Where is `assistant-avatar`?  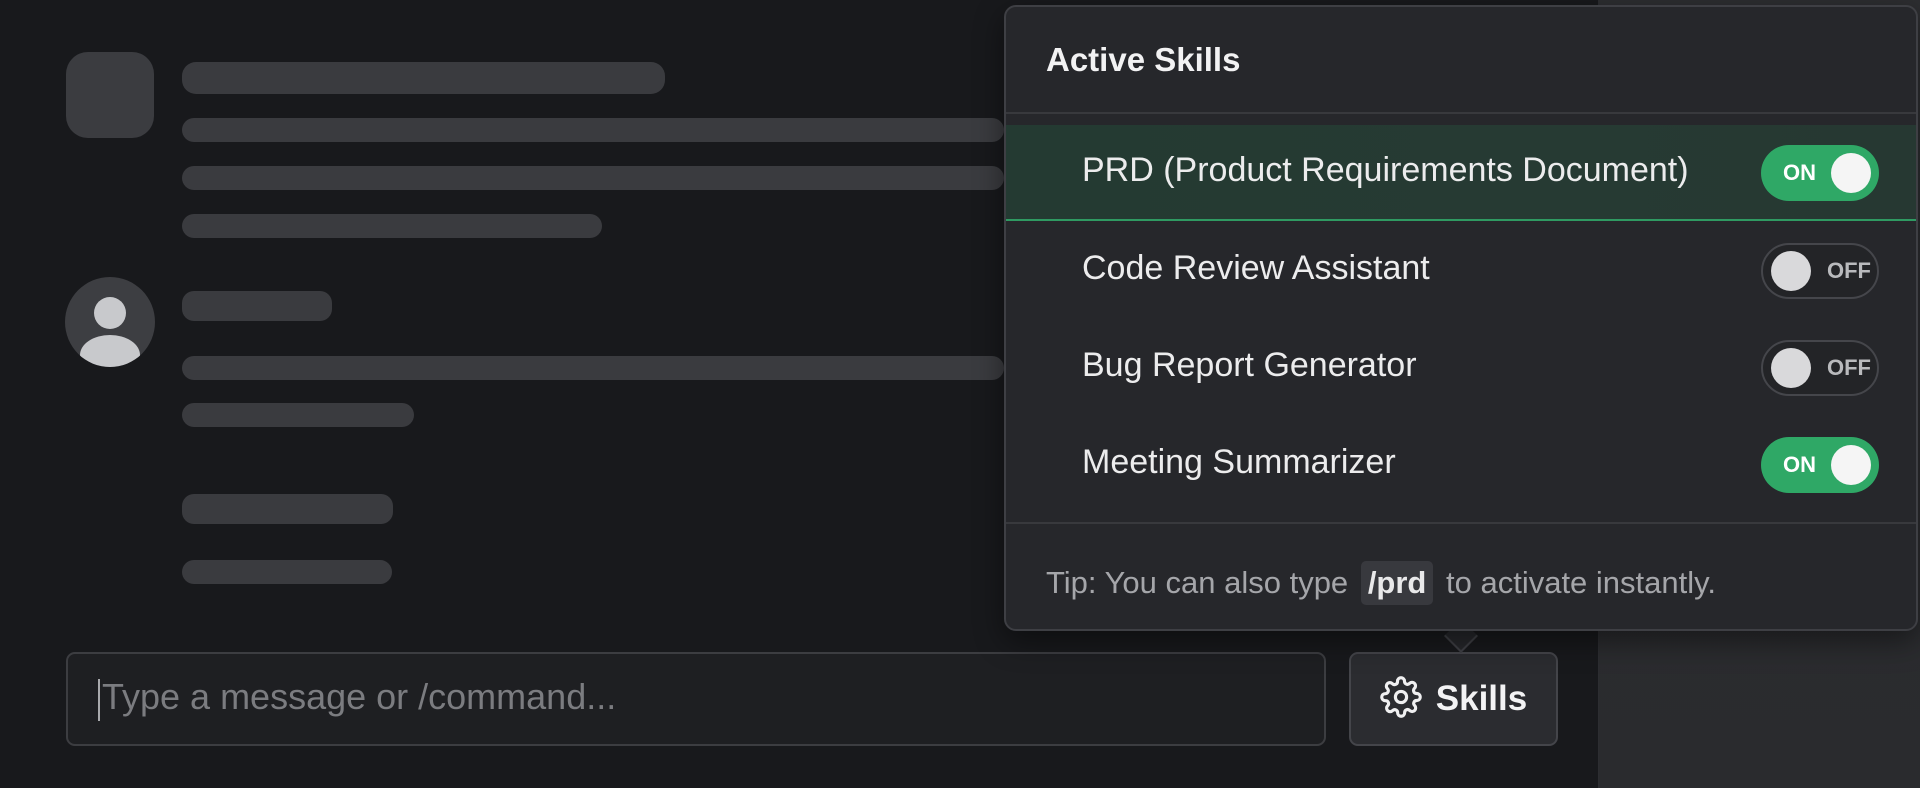
assistant-avatar is located at coordinates (110, 95).